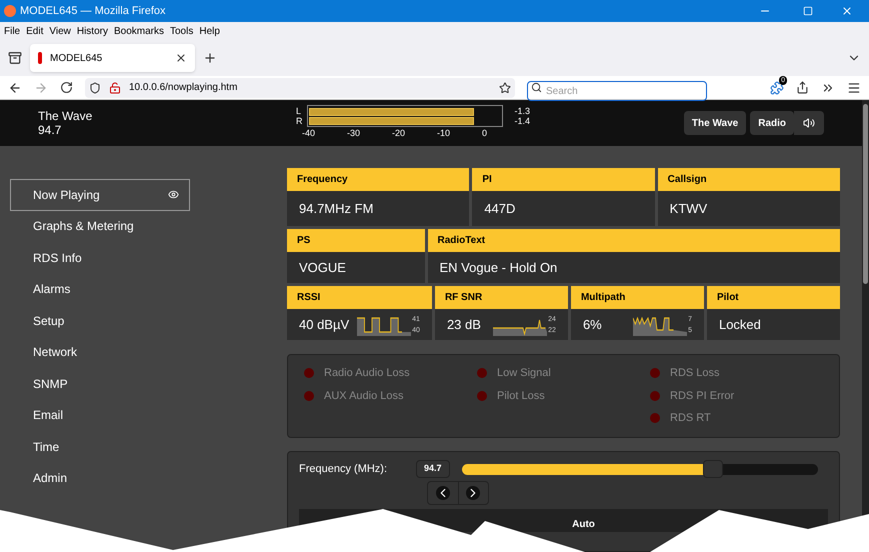  I want to click on menu-item: Bookmarks, so click(139, 31).